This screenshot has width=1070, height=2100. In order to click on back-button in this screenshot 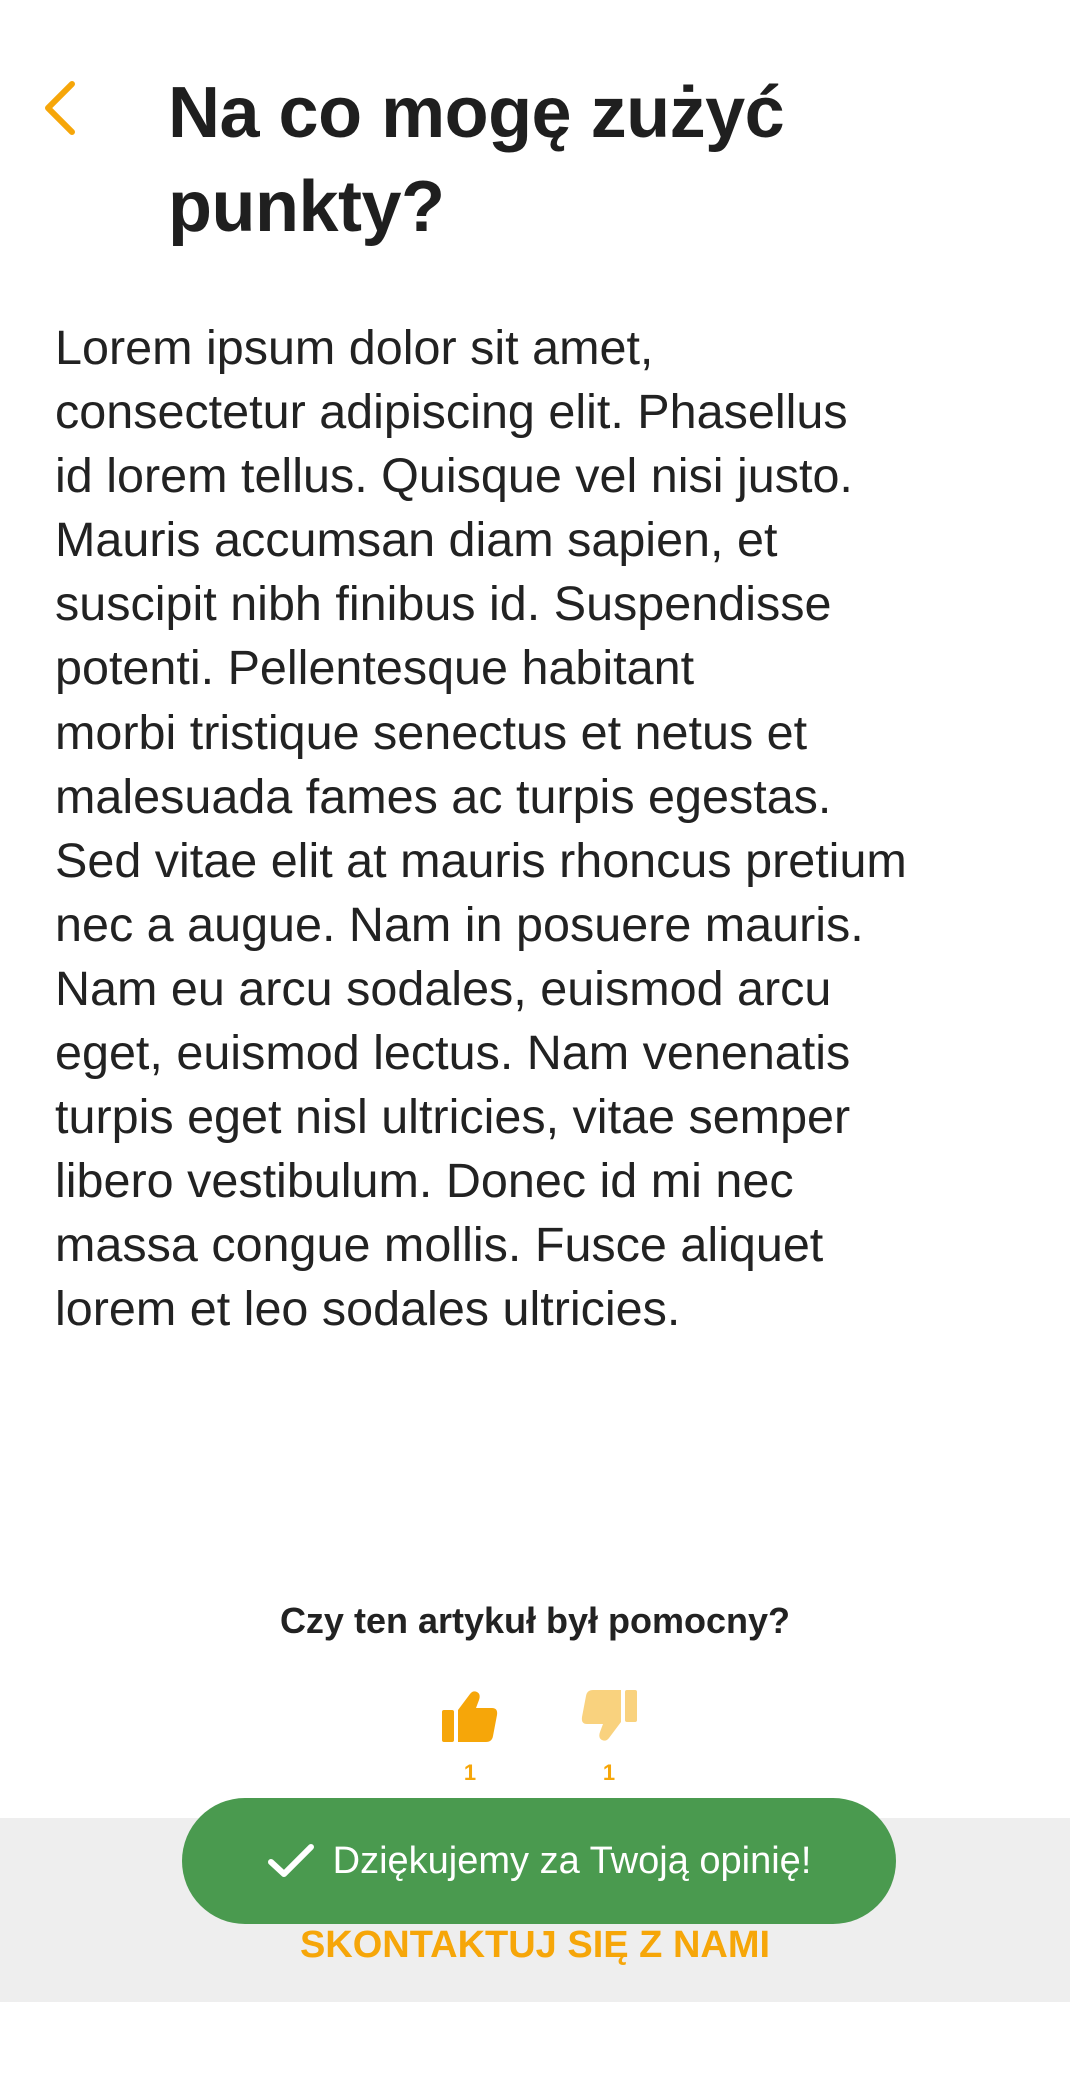, I will do `click(60, 108)`.